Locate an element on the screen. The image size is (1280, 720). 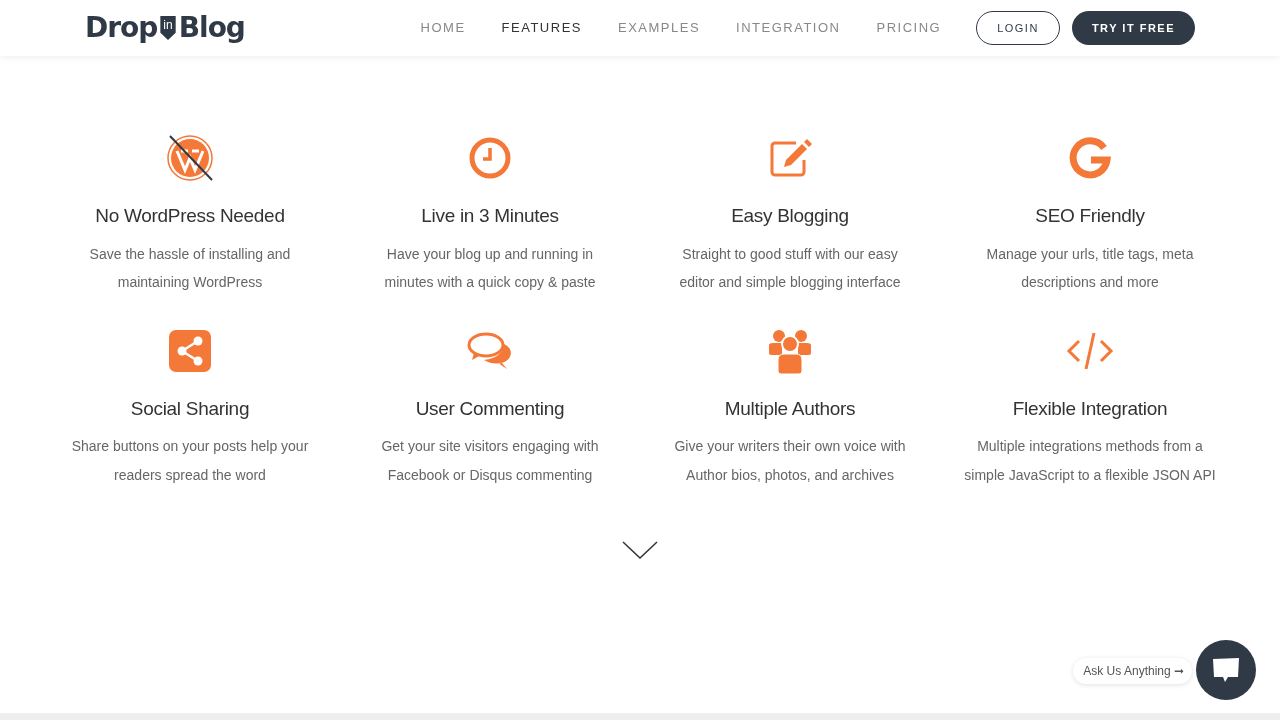
feature-title: SEO Friendly is located at coordinates (1090, 216).